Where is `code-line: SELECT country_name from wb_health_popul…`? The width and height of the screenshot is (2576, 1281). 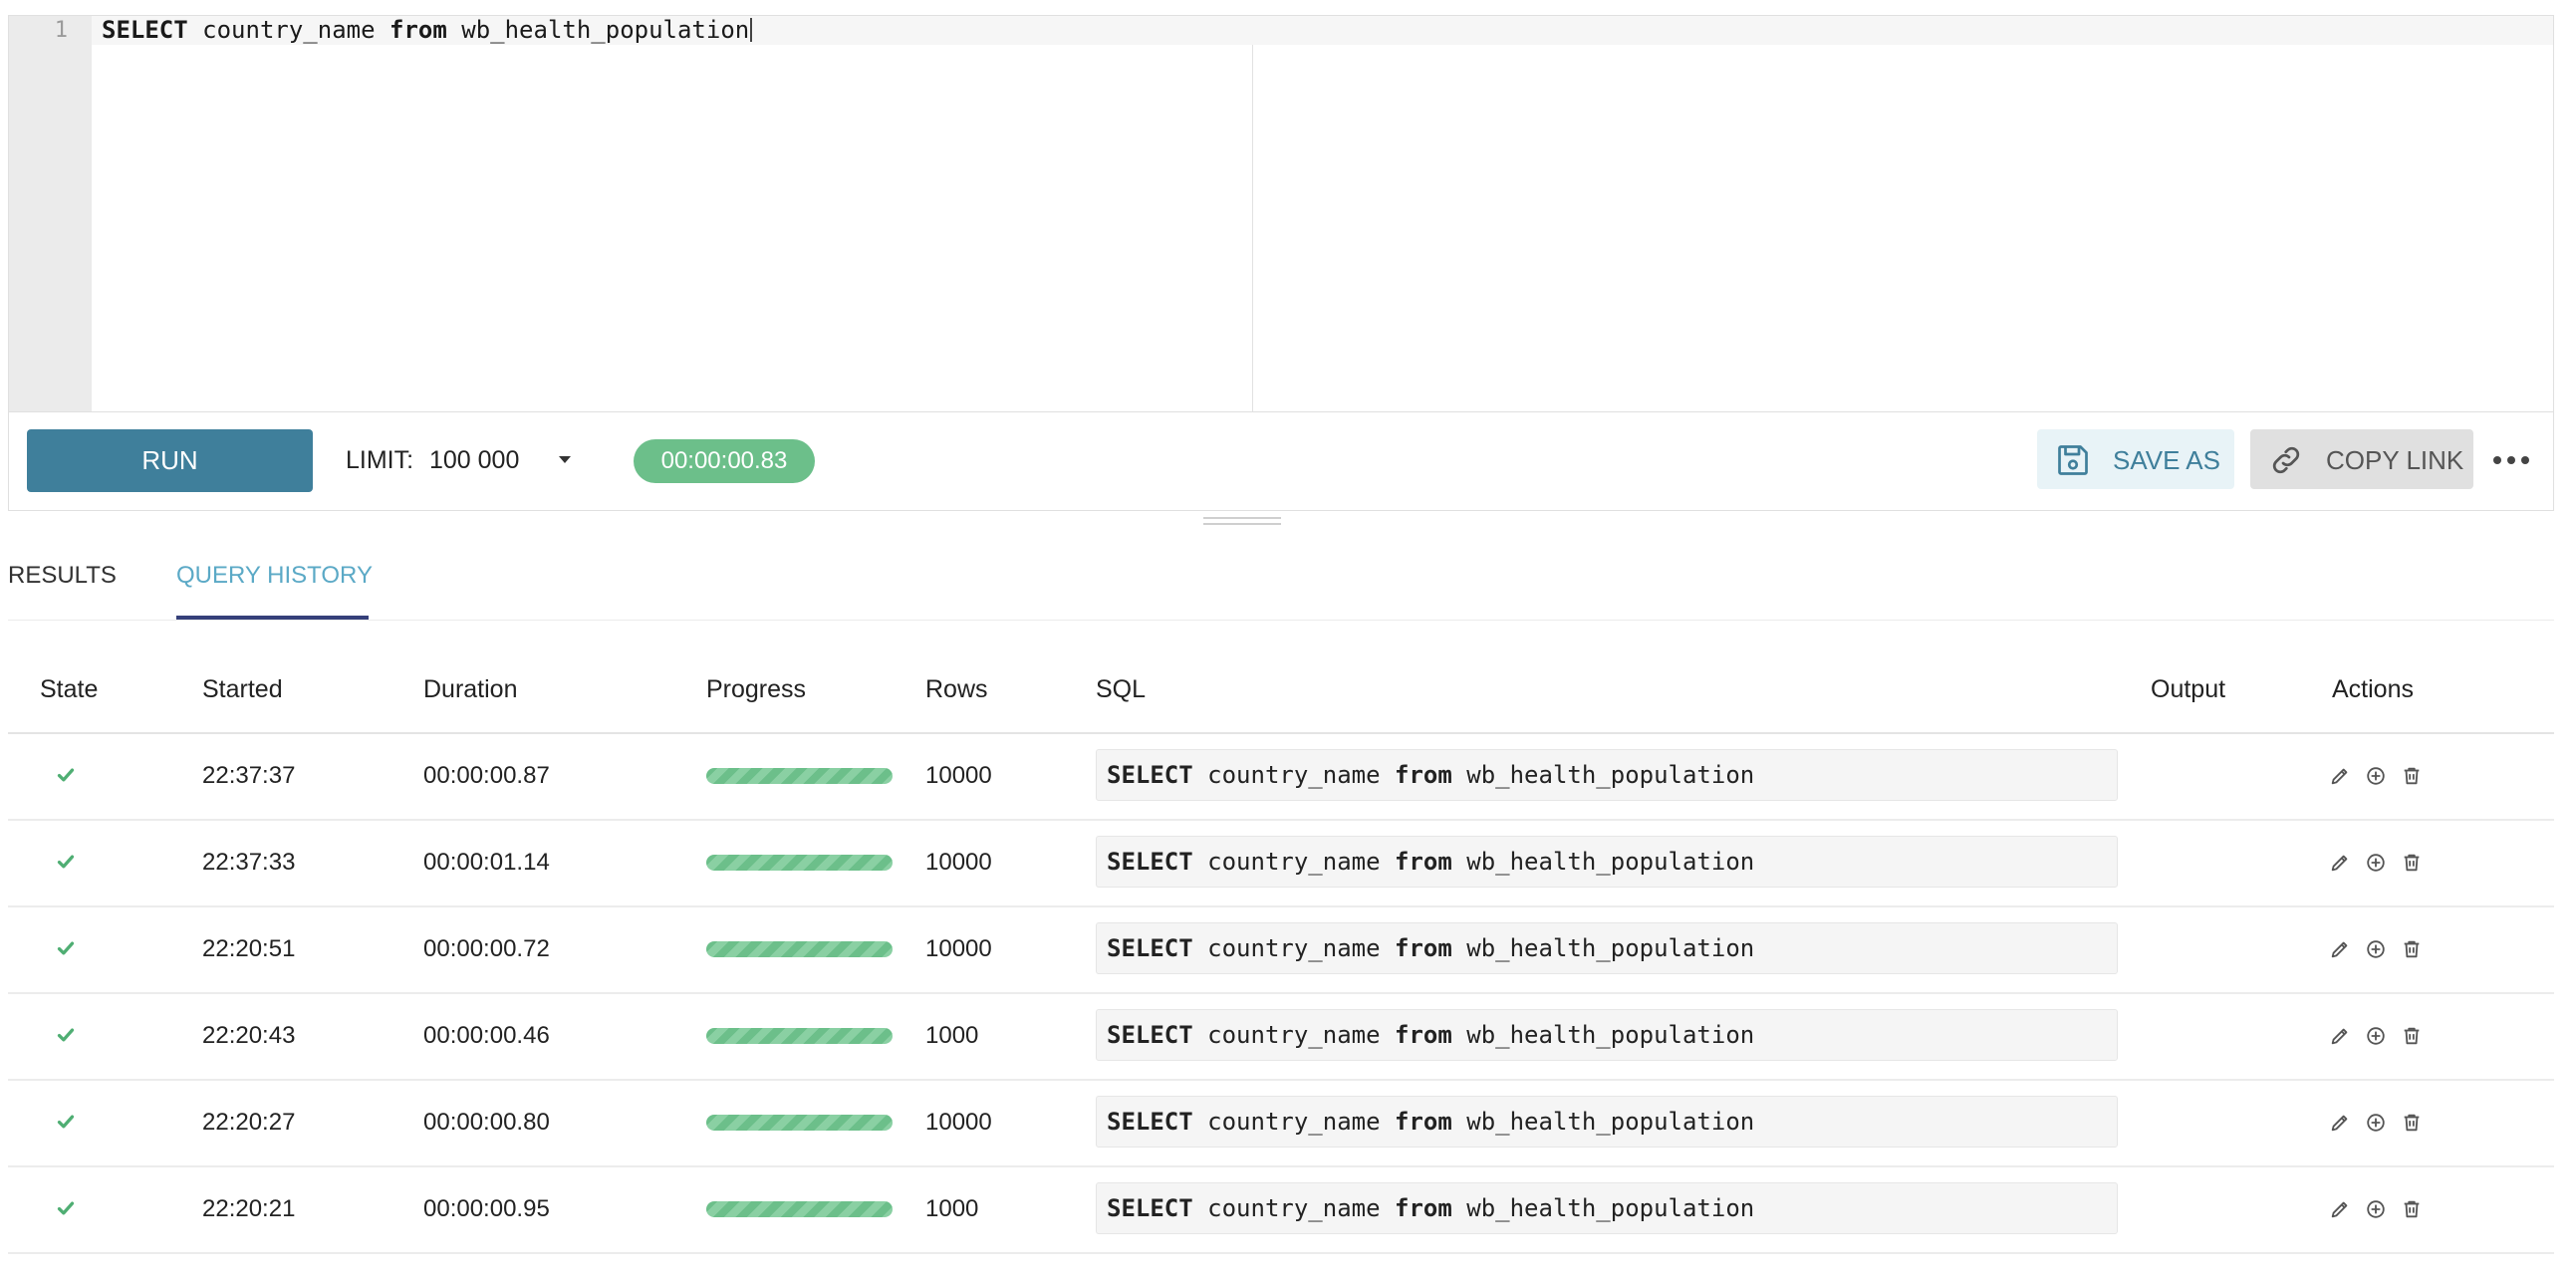
code-line: SELECT country_name from wb_health_popul… is located at coordinates (427, 30).